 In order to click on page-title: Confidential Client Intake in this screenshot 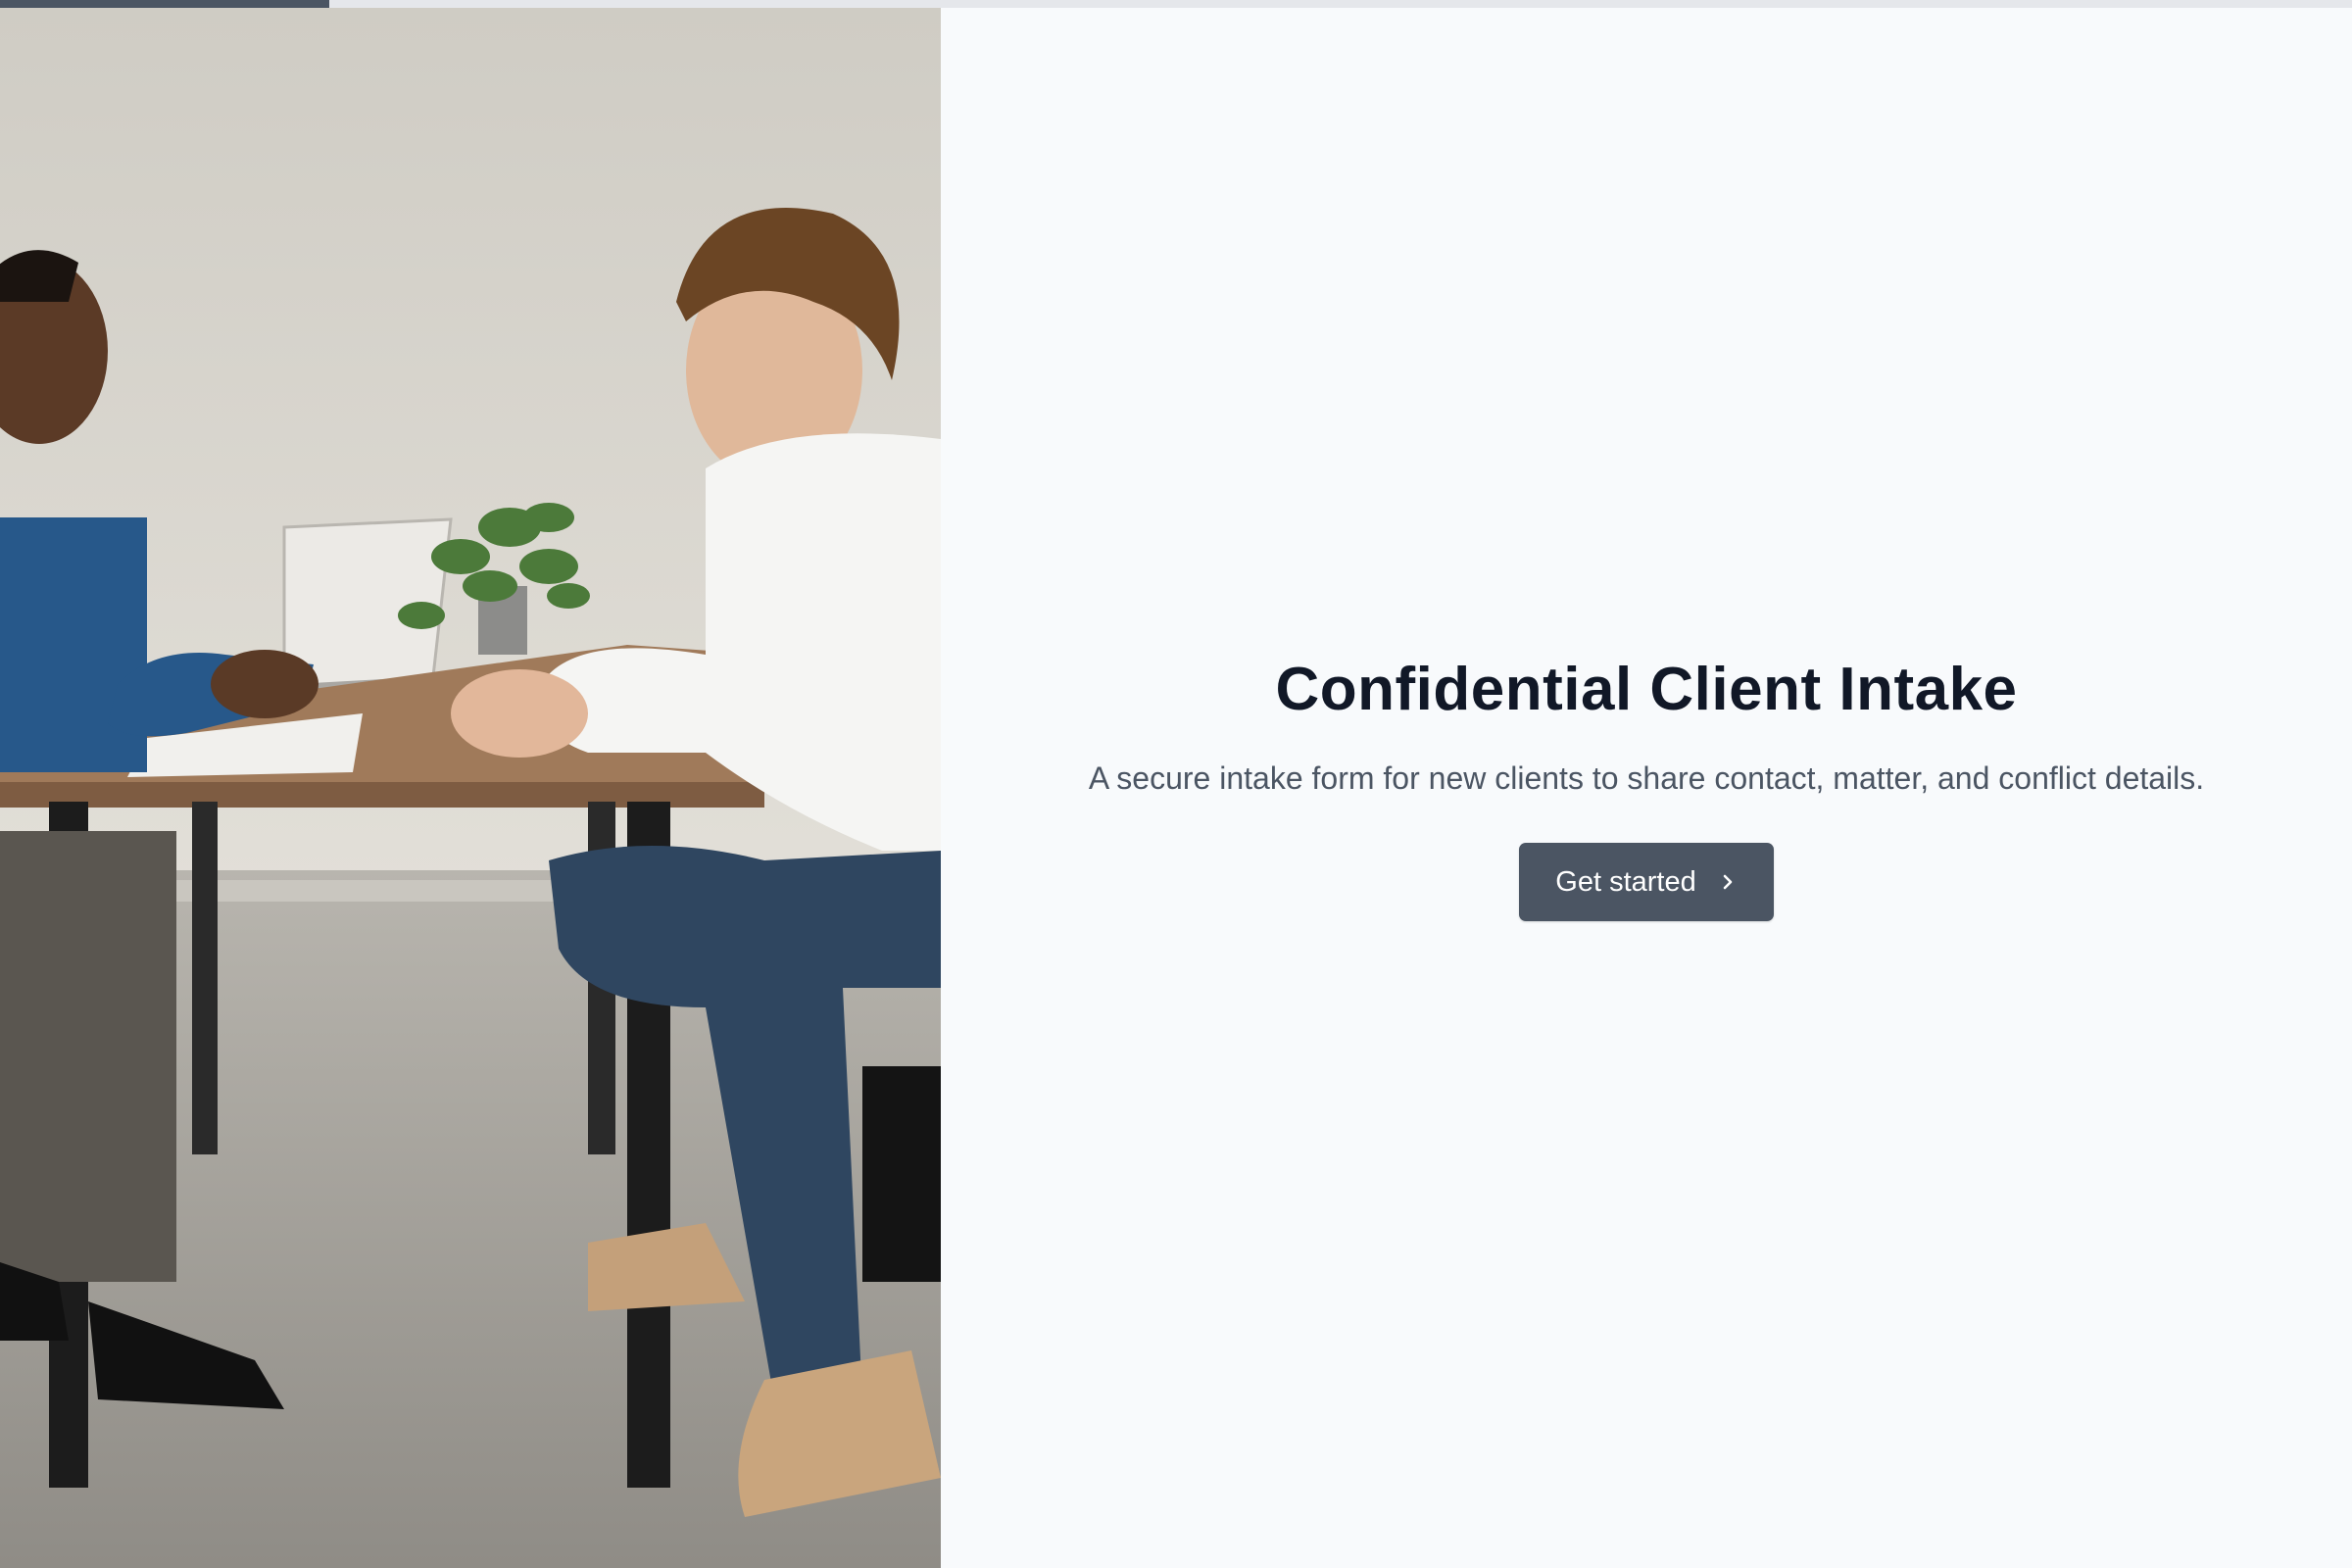, I will do `click(1646, 689)`.